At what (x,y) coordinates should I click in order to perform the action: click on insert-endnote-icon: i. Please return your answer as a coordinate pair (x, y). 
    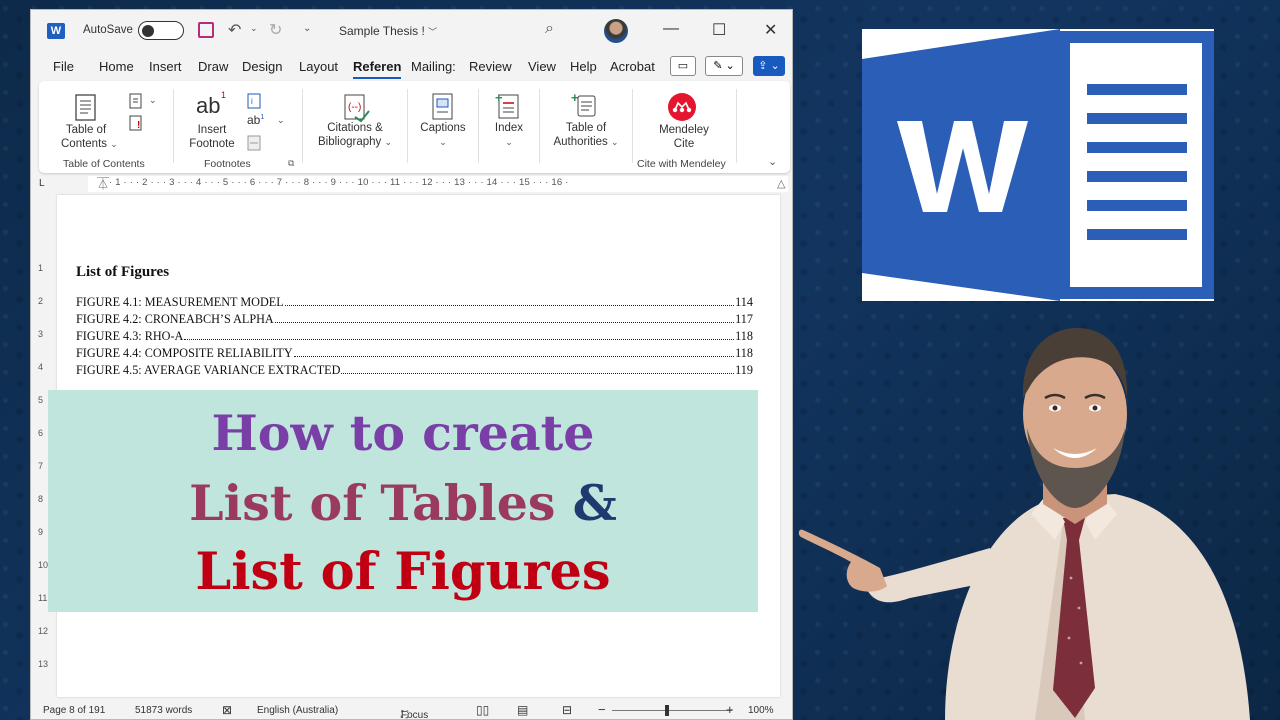
    Looking at the image, I should click on (255, 101).